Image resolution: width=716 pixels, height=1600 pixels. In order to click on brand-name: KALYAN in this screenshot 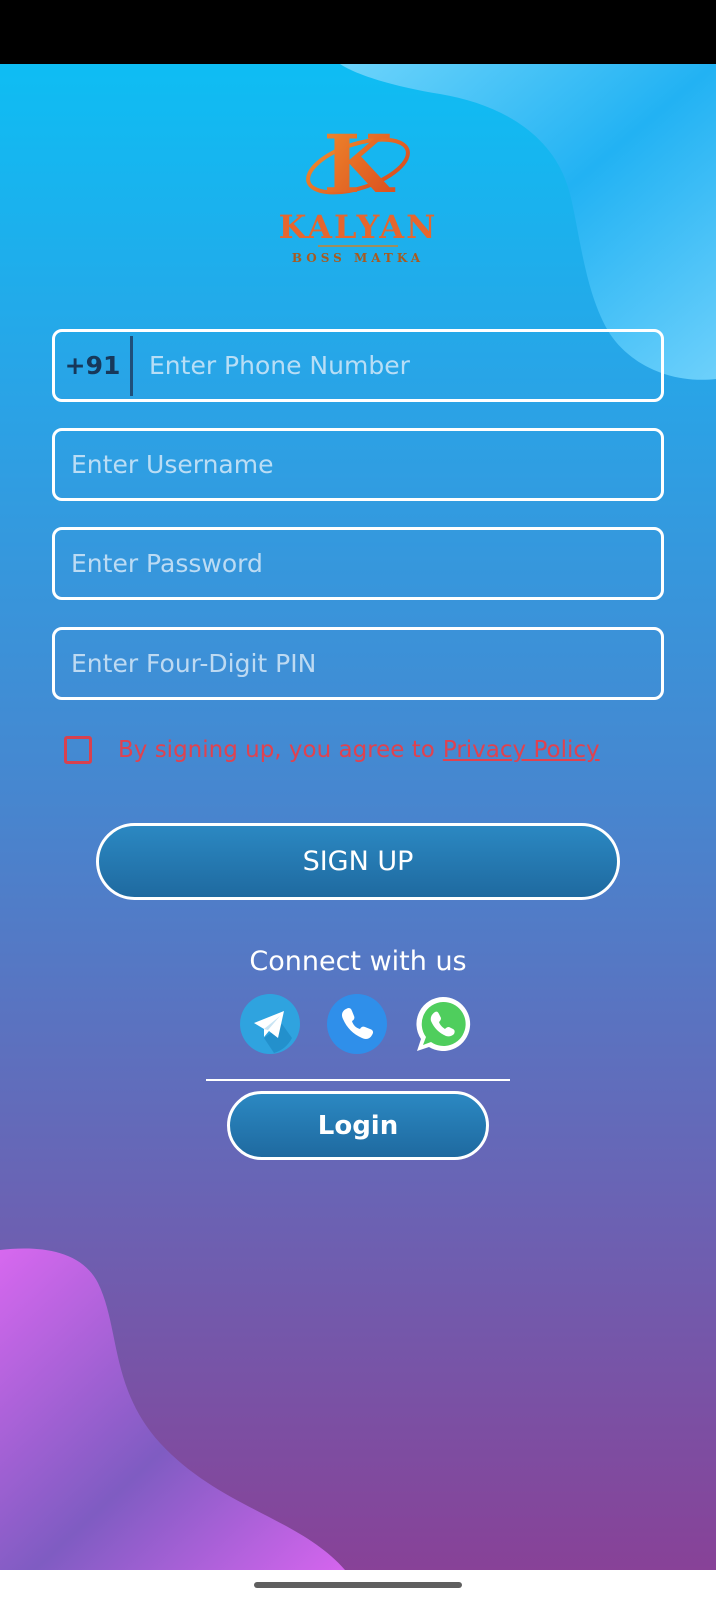, I will do `click(358, 227)`.